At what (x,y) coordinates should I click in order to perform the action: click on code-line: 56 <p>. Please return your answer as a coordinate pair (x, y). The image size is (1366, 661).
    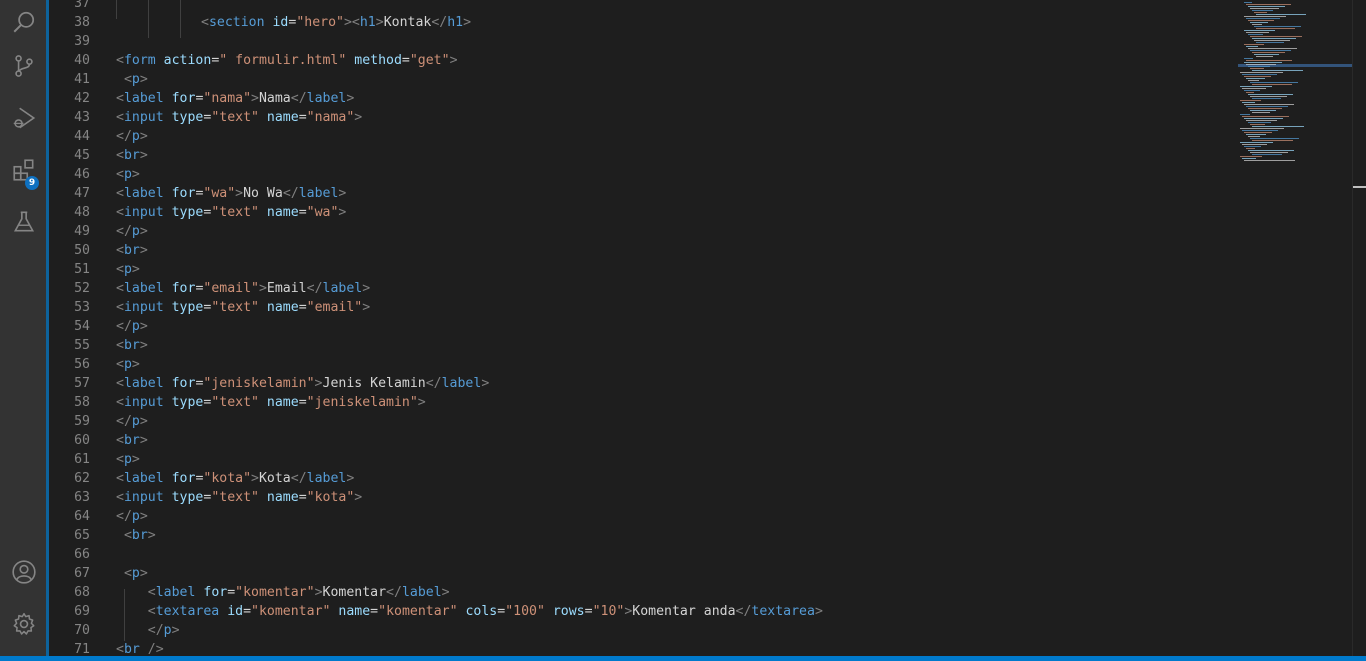
    Looking at the image, I should click on (644, 364).